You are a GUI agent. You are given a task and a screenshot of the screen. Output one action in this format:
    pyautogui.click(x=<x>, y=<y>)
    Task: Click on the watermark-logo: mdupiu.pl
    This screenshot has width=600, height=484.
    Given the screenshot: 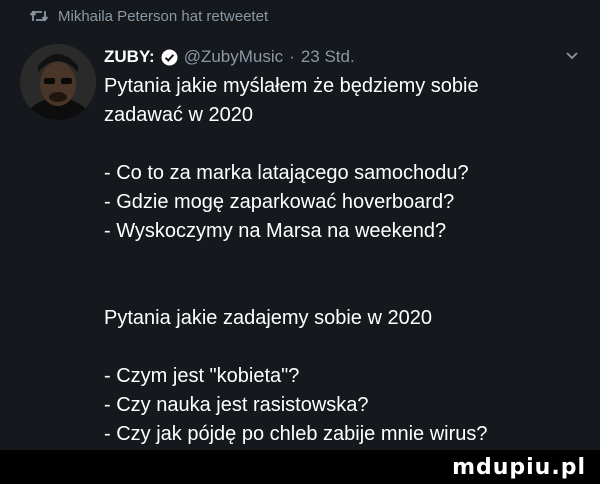 What is the action you would take?
    pyautogui.click(x=519, y=467)
    